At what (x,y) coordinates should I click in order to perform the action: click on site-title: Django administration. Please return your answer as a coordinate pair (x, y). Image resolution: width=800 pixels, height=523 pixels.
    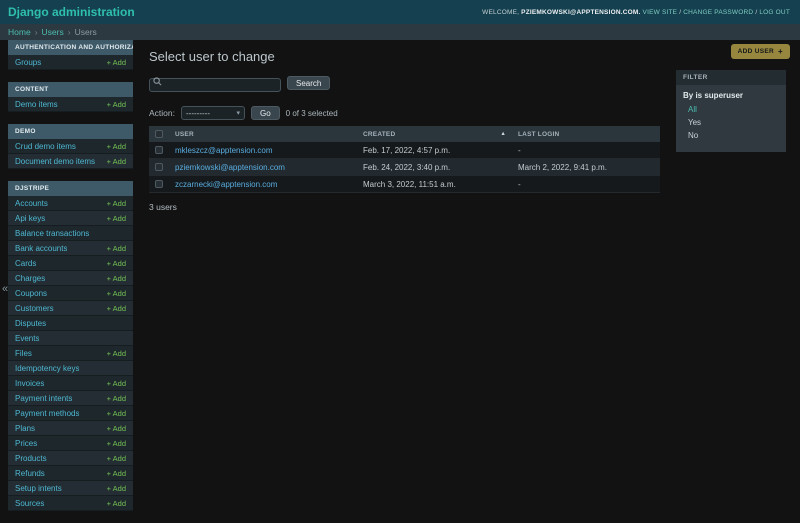
    Looking at the image, I should click on (71, 12).